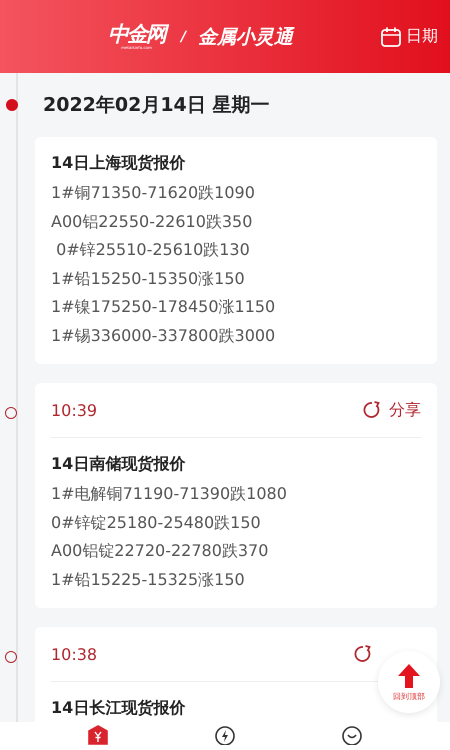 The height and width of the screenshot is (750, 450). I want to click on price-line: 1#电解铜71190-71390跌1080, so click(169, 494).